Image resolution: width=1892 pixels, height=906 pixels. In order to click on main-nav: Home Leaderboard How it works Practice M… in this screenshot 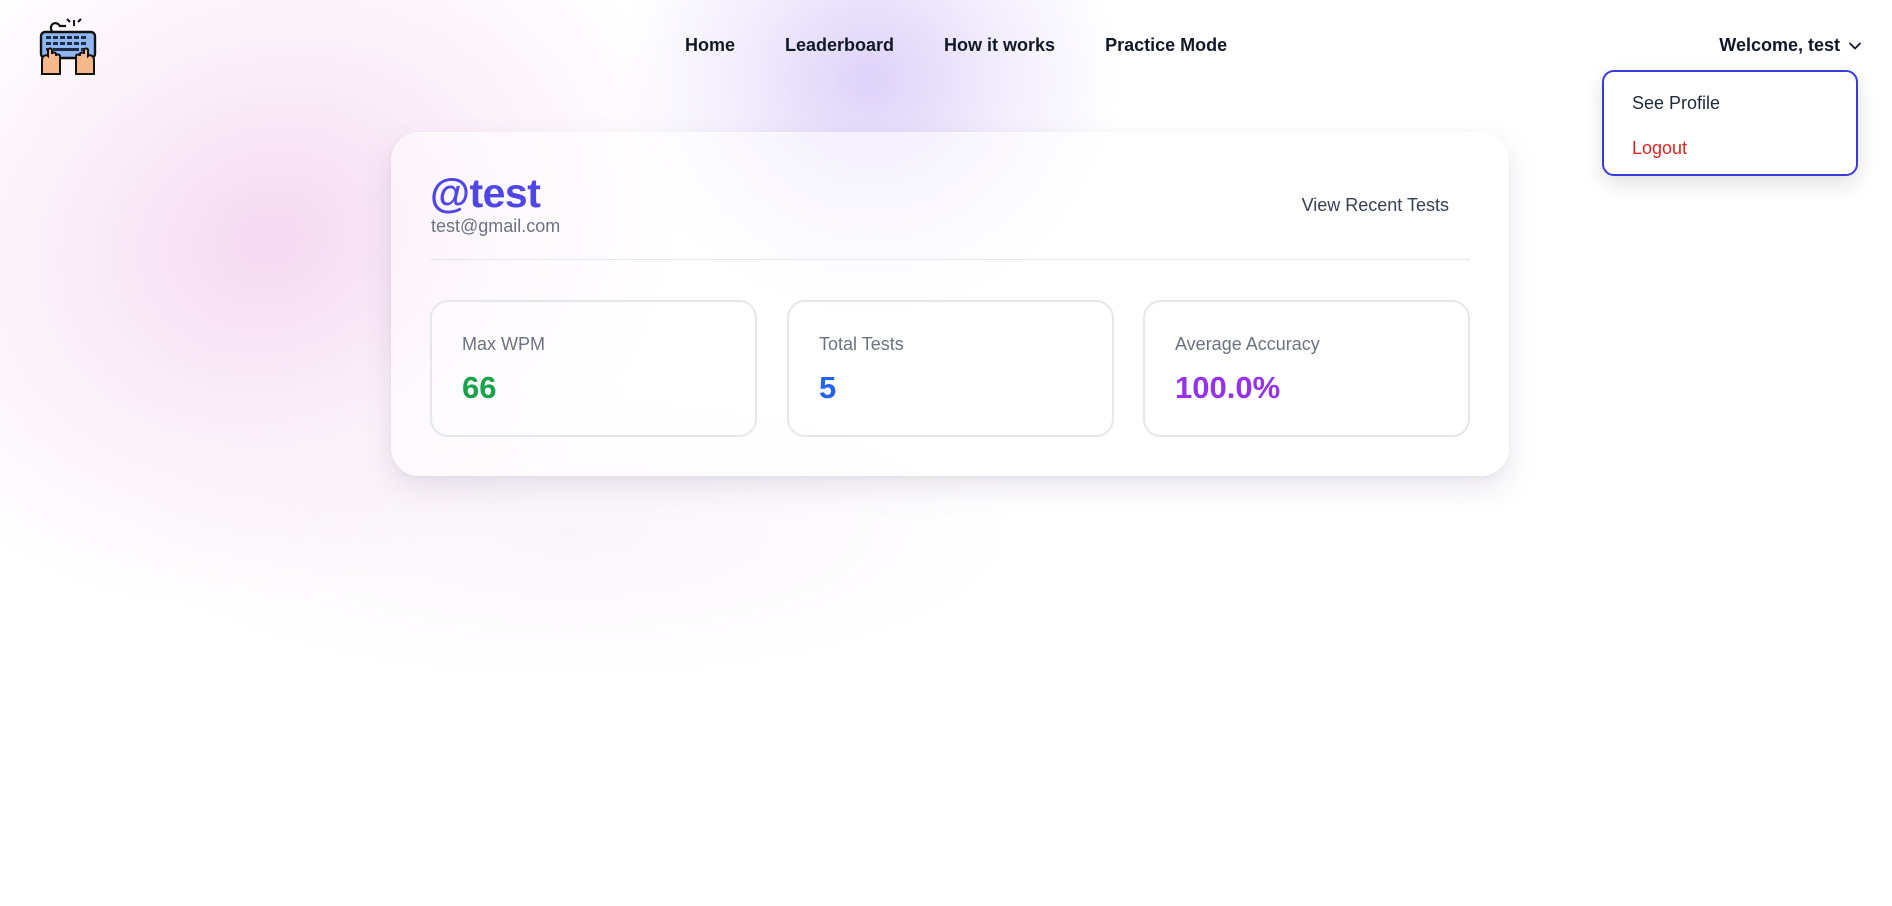, I will do `click(956, 45)`.